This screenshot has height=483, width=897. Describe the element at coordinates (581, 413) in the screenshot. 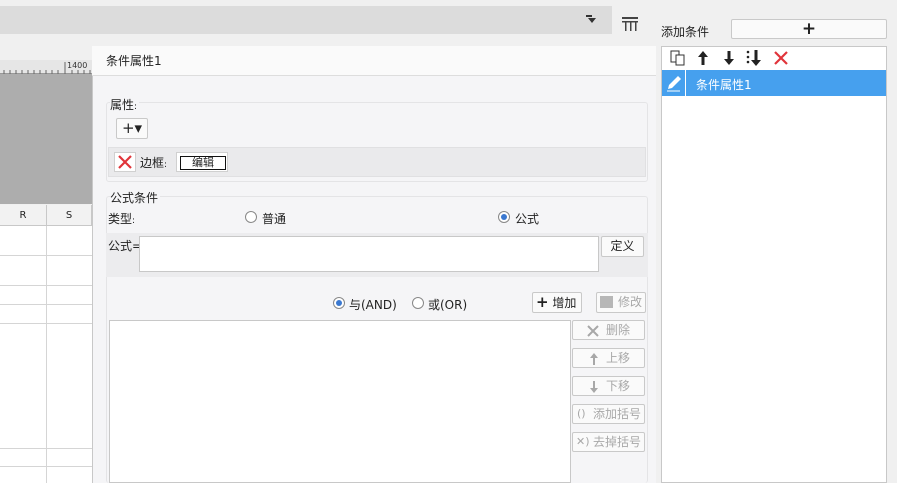

I see `bracket-icon: ()` at that location.